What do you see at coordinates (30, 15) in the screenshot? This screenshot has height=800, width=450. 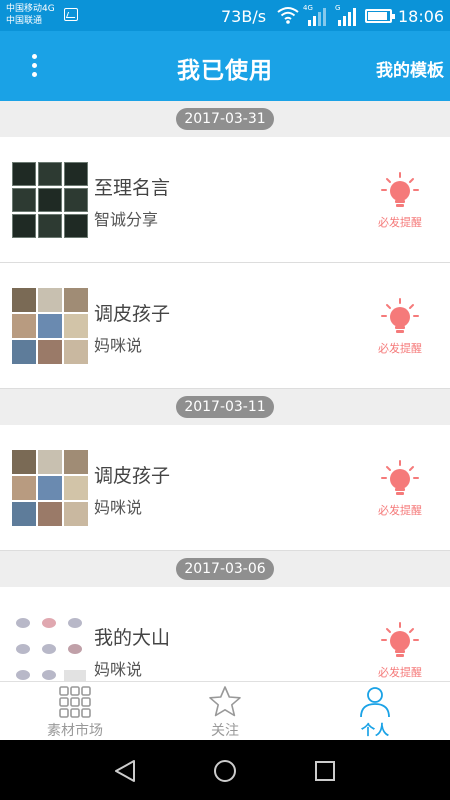 I see `carrier-info: 中国移动4G 中国联通` at bounding box center [30, 15].